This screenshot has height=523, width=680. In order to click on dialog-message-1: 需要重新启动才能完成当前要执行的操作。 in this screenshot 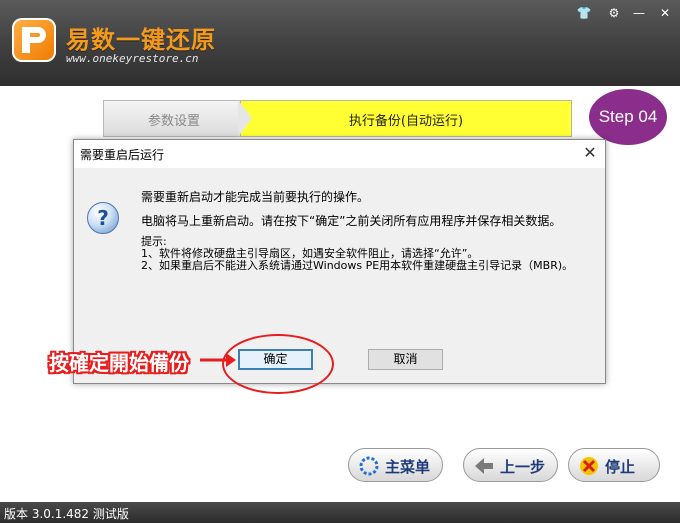, I will do `click(255, 197)`.